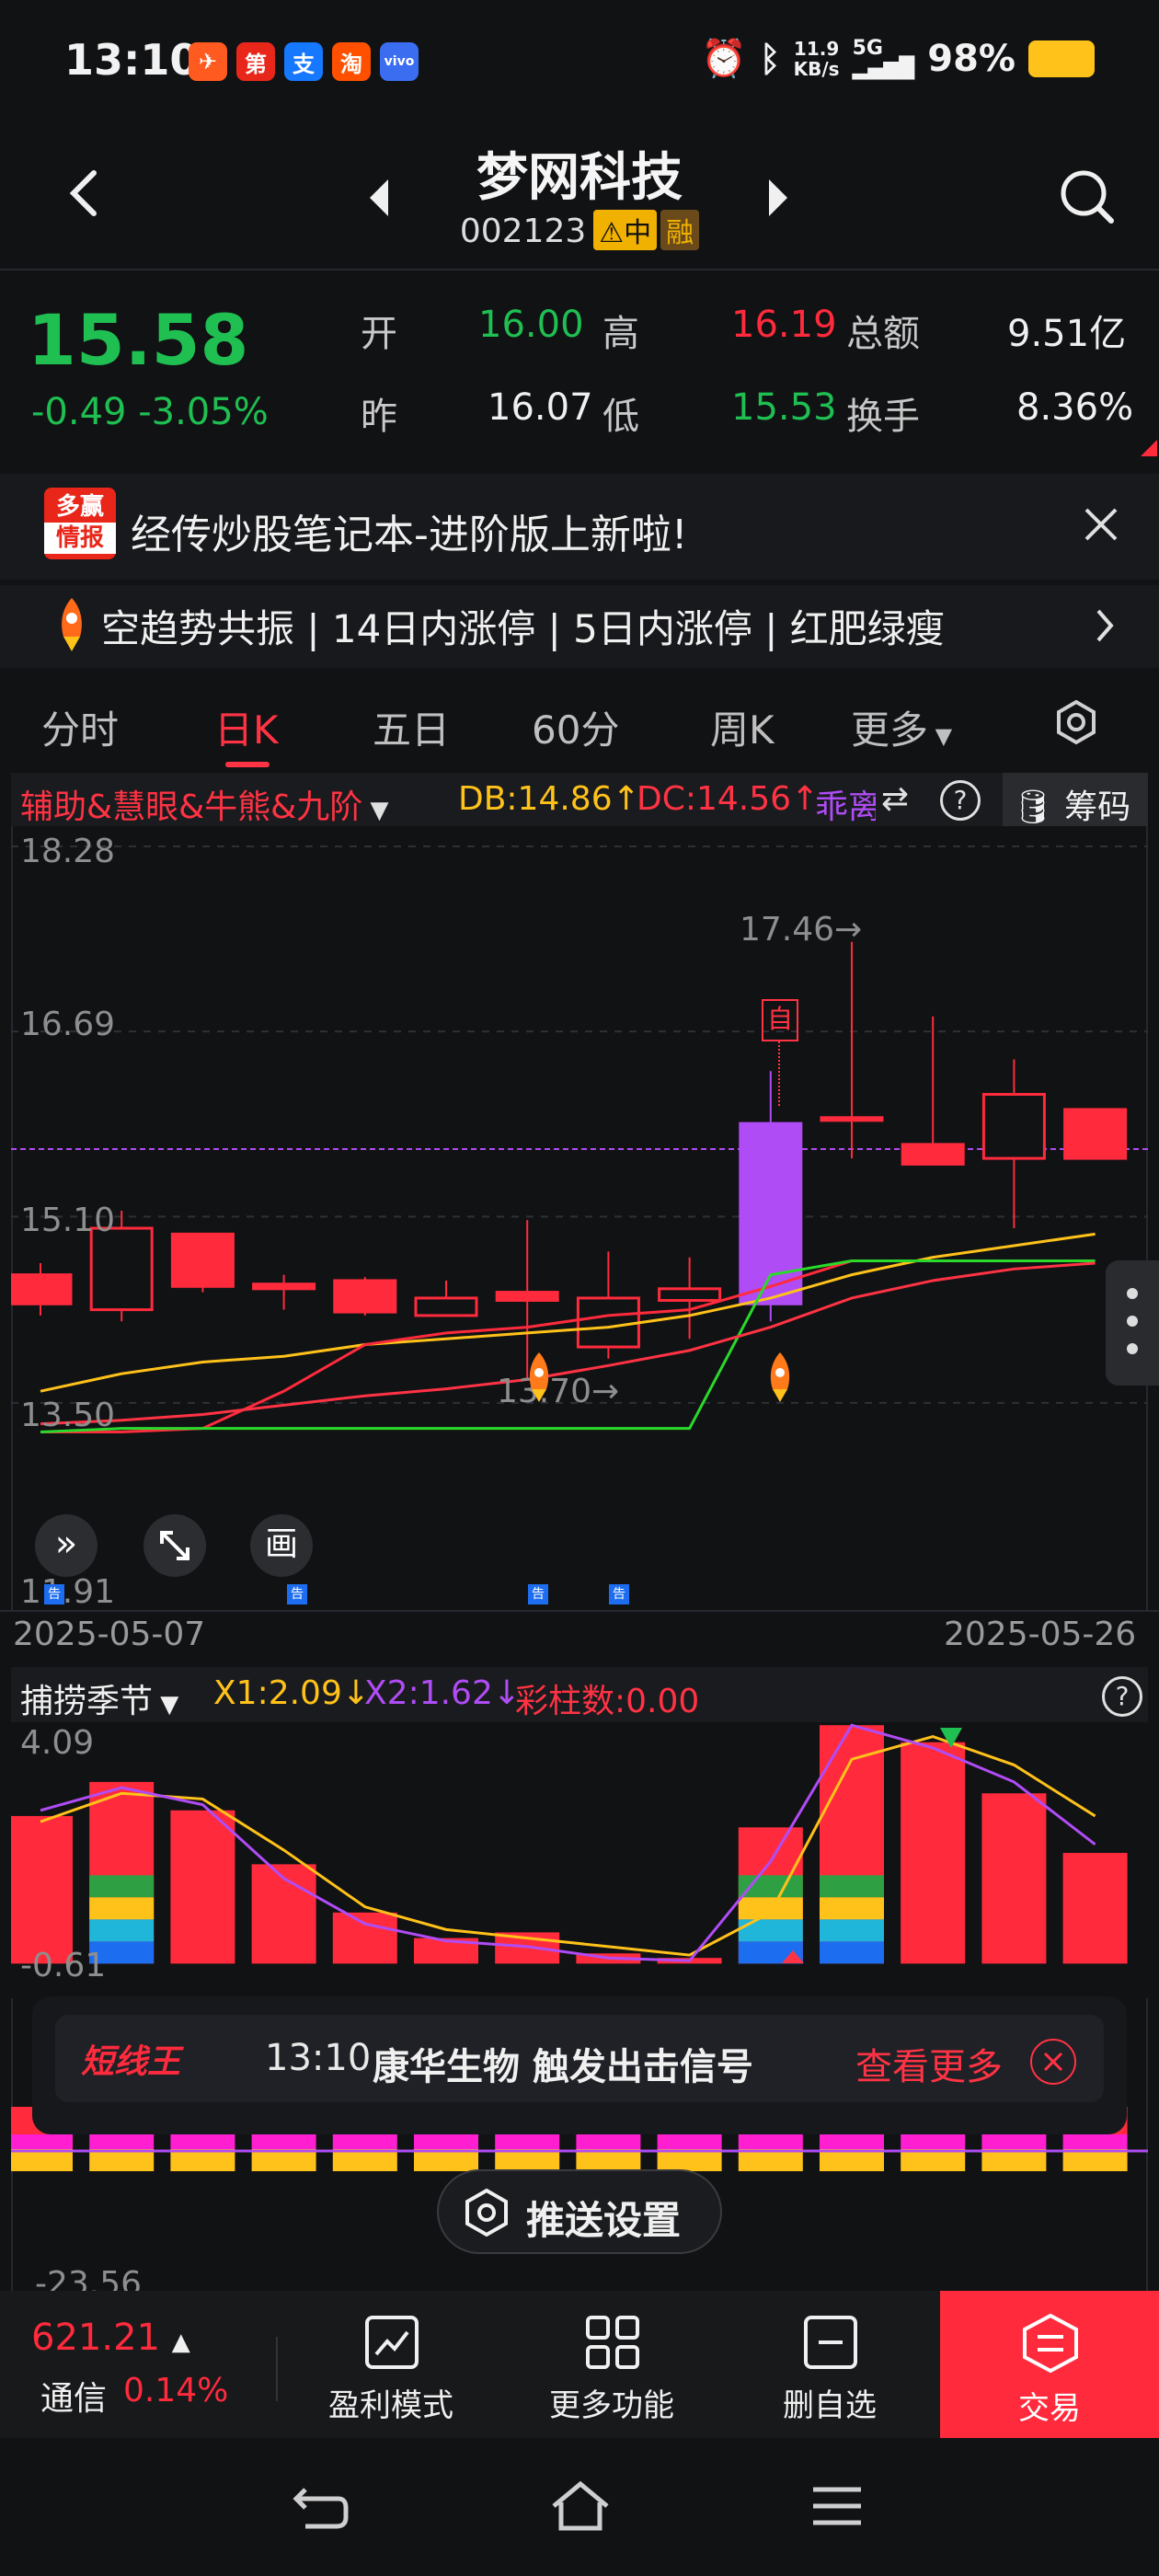 The height and width of the screenshot is (2576, 1159). What do you see at coordinates (539, 1379) in the screenshot?
I see `rocket-signal-icon` at bounding box center [539, 1379].